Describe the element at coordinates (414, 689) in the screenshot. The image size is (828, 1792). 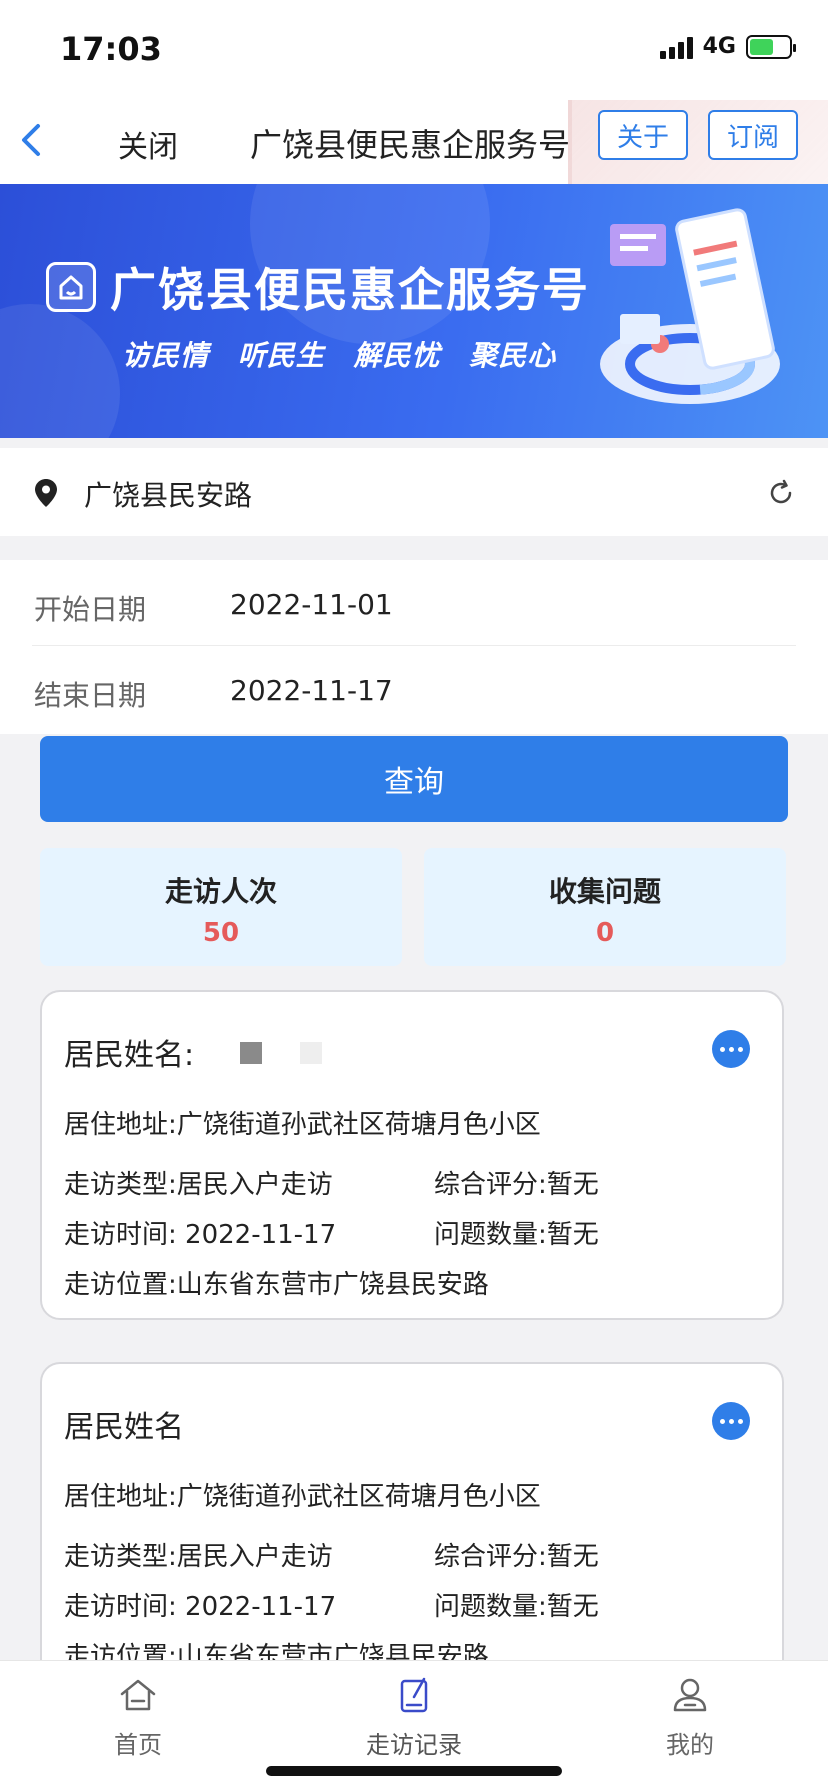
I see `end-date-row: 结束日期 2022-11-17` at that location.